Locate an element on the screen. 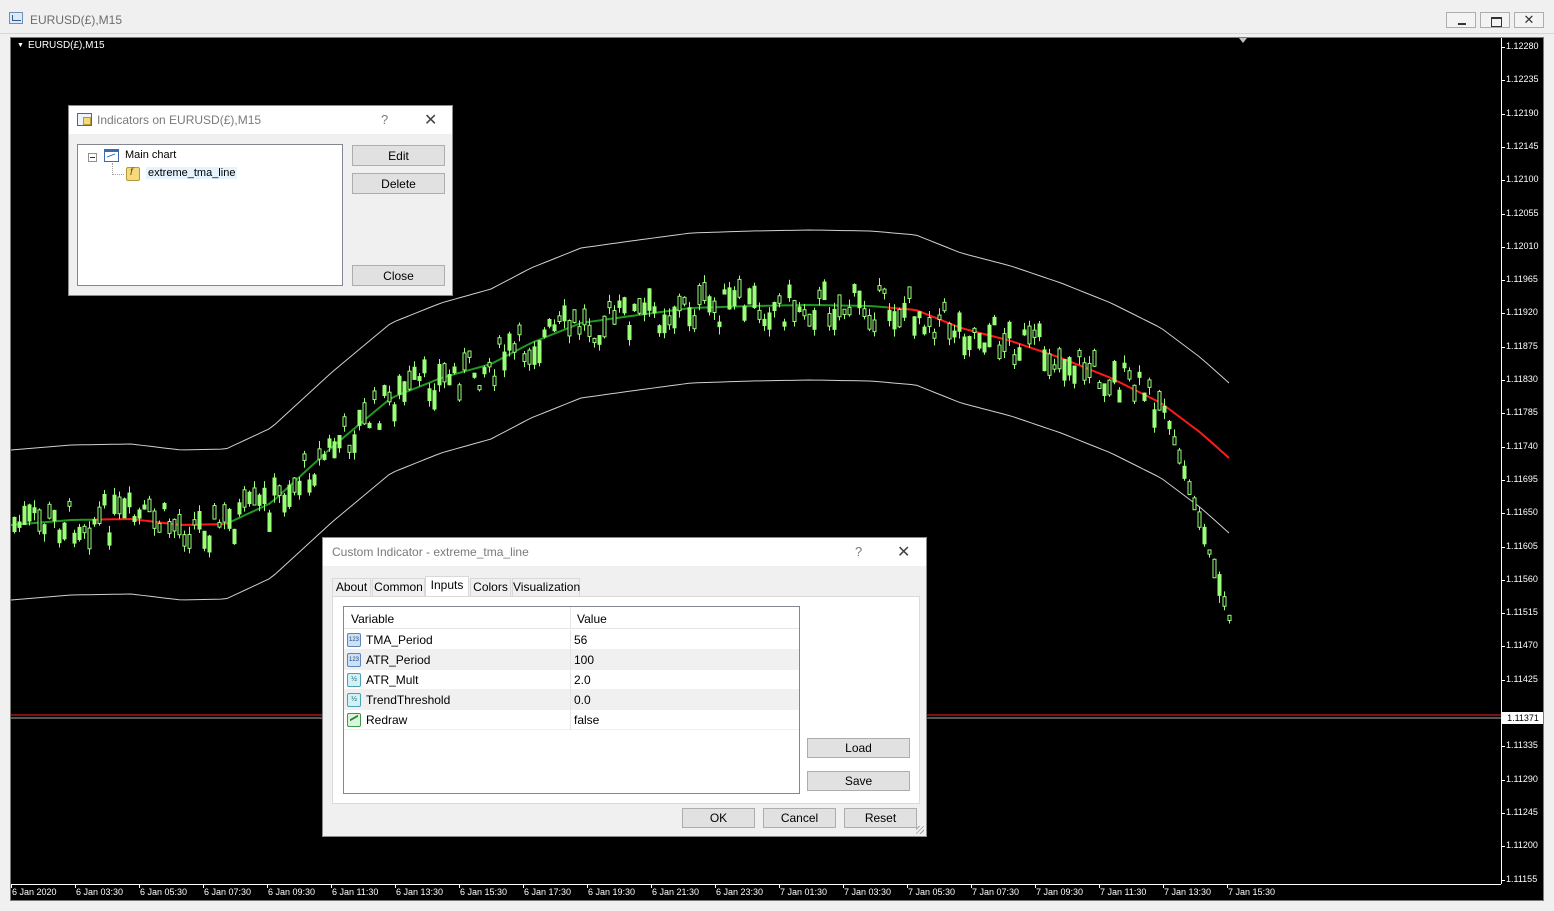 The height and width of the screenshot is (911, 1554). ok-button: OK is located at coordinates (718, 818).